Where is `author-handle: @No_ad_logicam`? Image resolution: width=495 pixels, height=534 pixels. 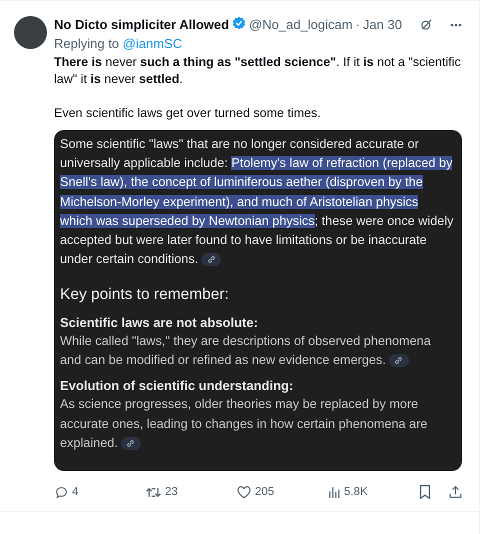 author-handle: @No_ad_logicam is located at coordinates (301, 24).